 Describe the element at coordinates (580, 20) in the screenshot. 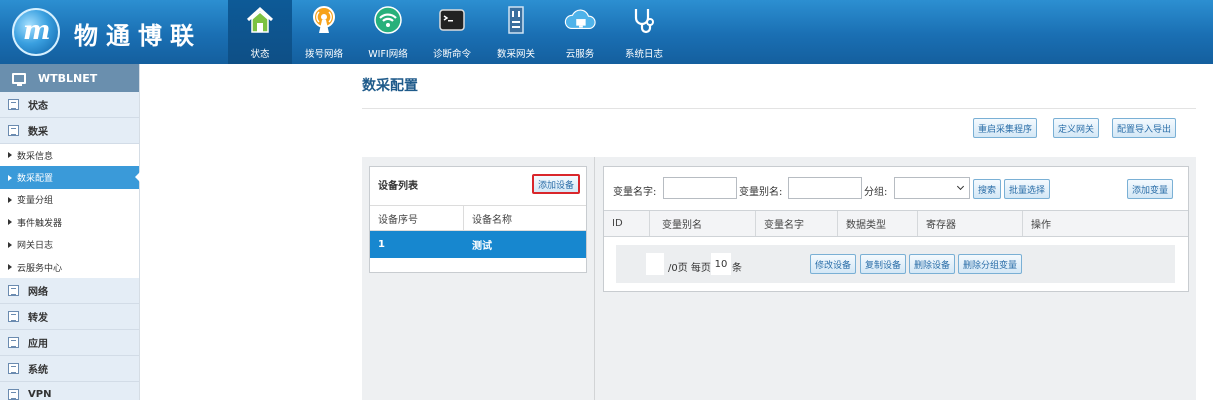

I see `cloud-monitor-icon` at that location.